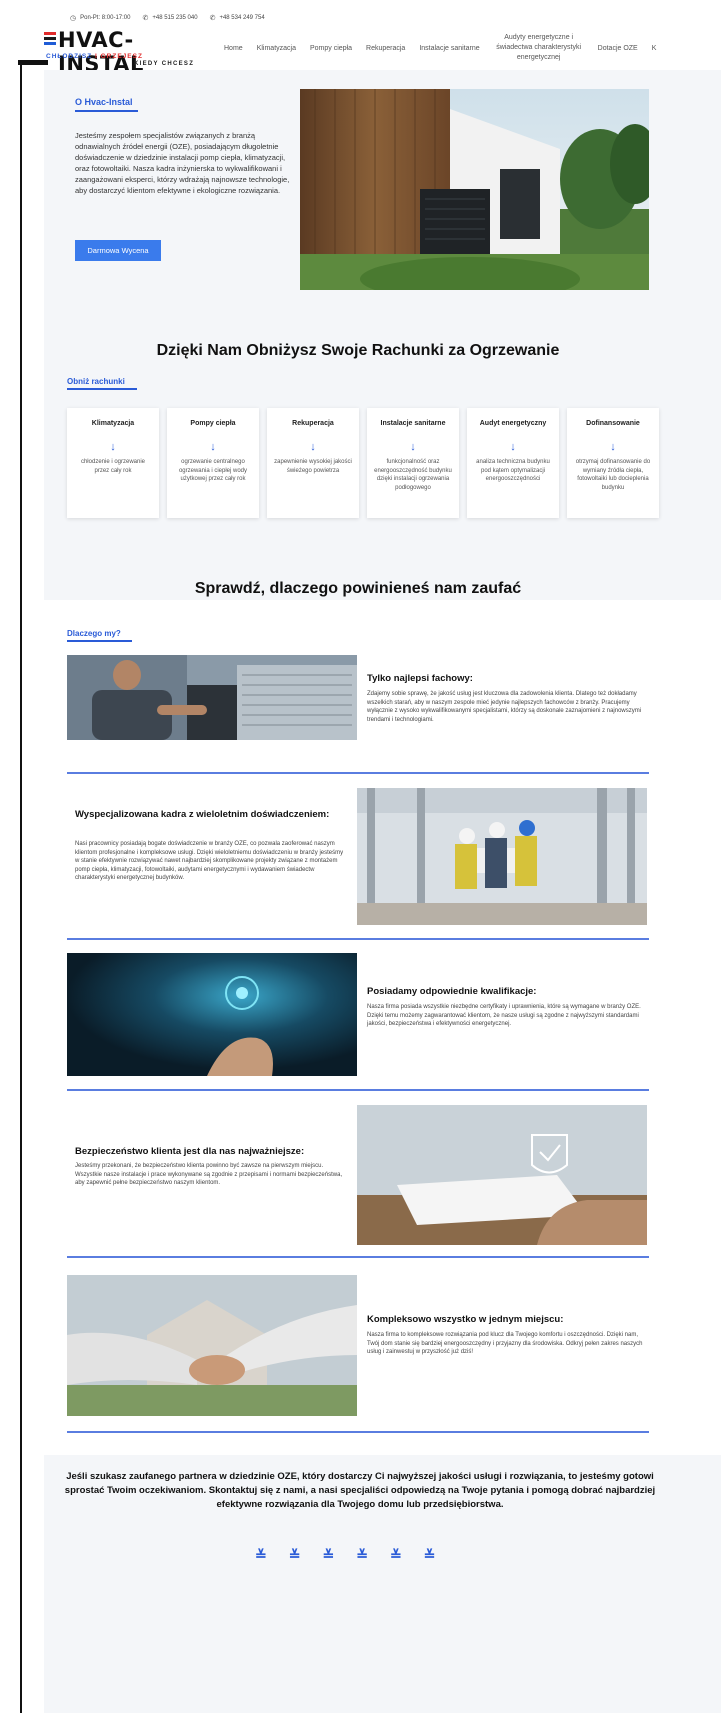 This screenshot has width=721, height=1713. What do you see at coordinates (276, 48) in the screenshot?
I see `nav-klimatyzacja: Klimatyzacja` at bounding box center [276, 48].